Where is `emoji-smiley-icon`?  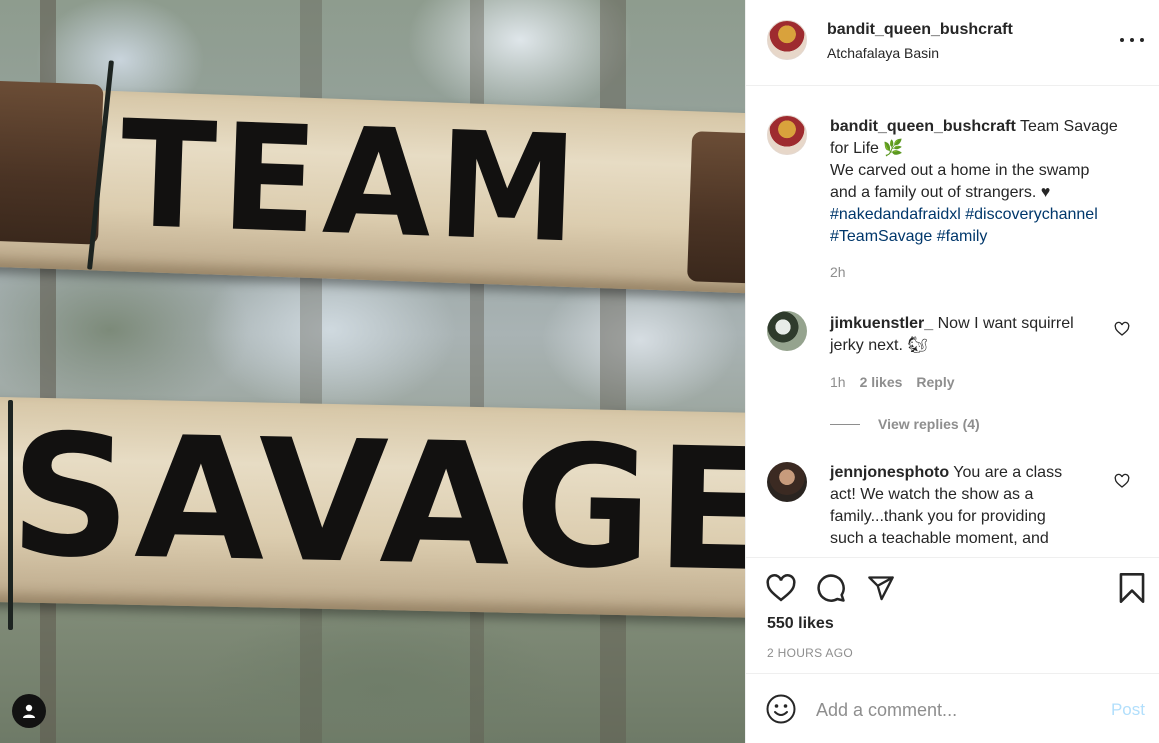 emoji-smiley-icon is located at coordinates (781, 709).